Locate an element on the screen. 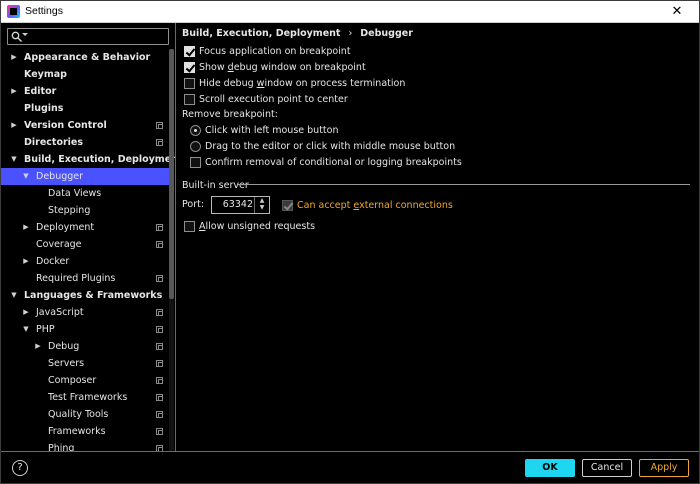 The height and width of the screenshot is (484, 700). scroll-execution-checkbox is located at coordinates (189, 99).